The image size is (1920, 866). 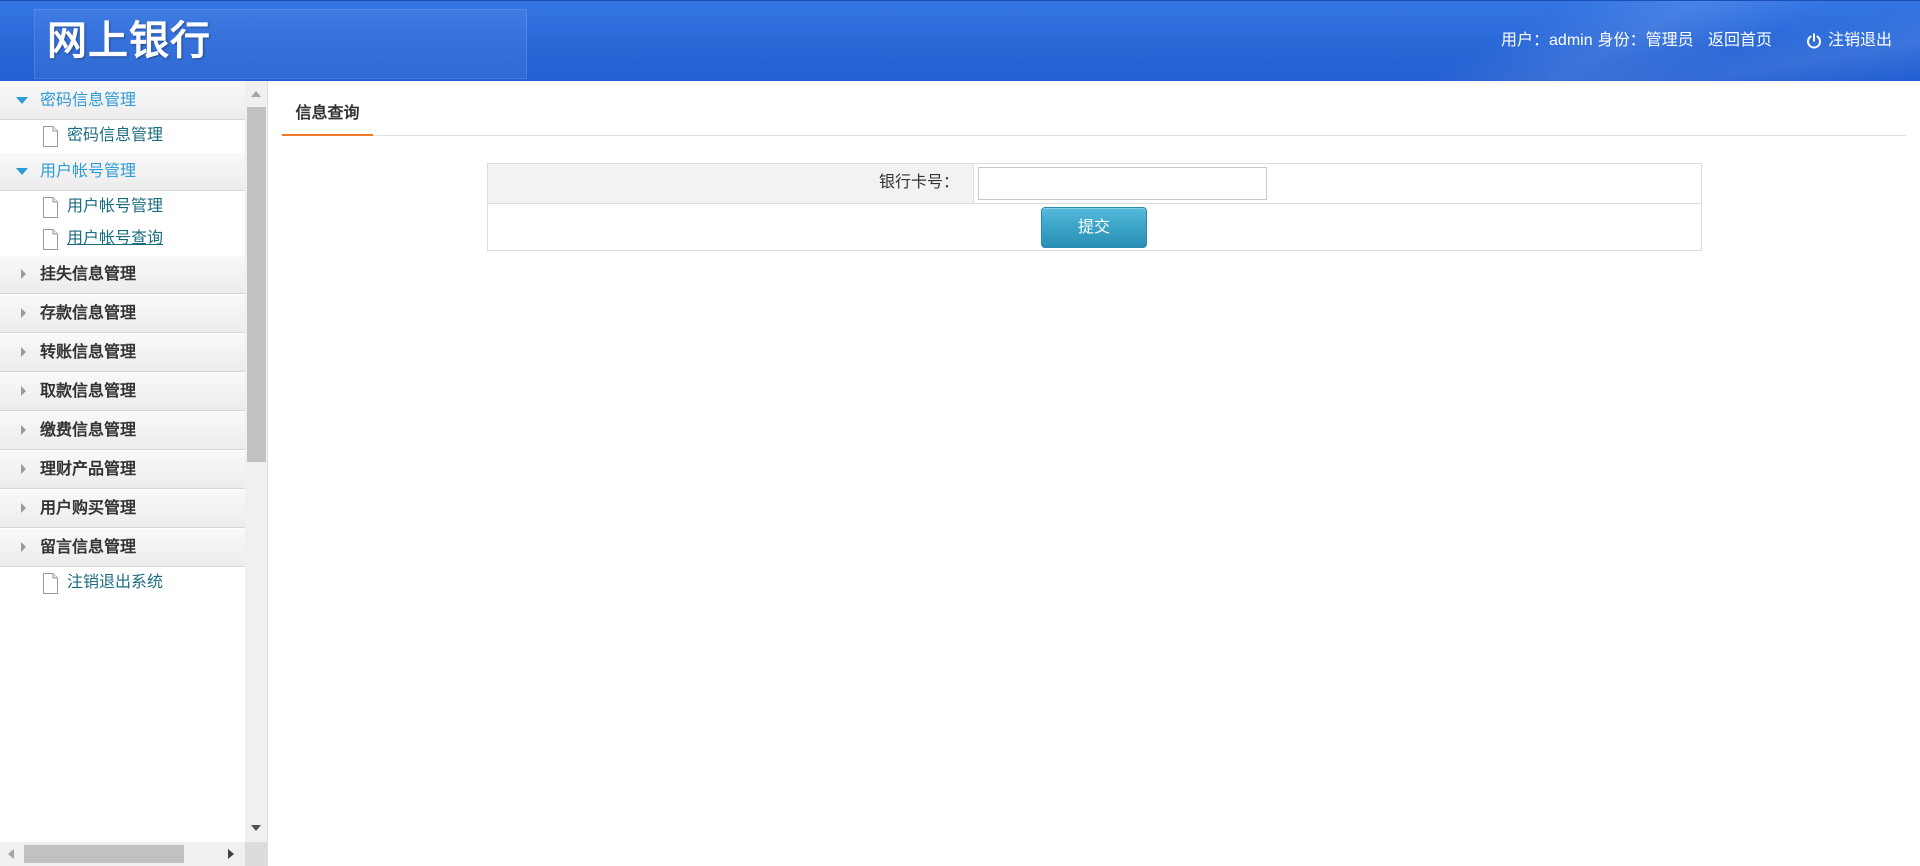 What do you see at coordinates (1571, 40) in the screenshot?
I see `username: admin` at bounding box center [1571, 40].